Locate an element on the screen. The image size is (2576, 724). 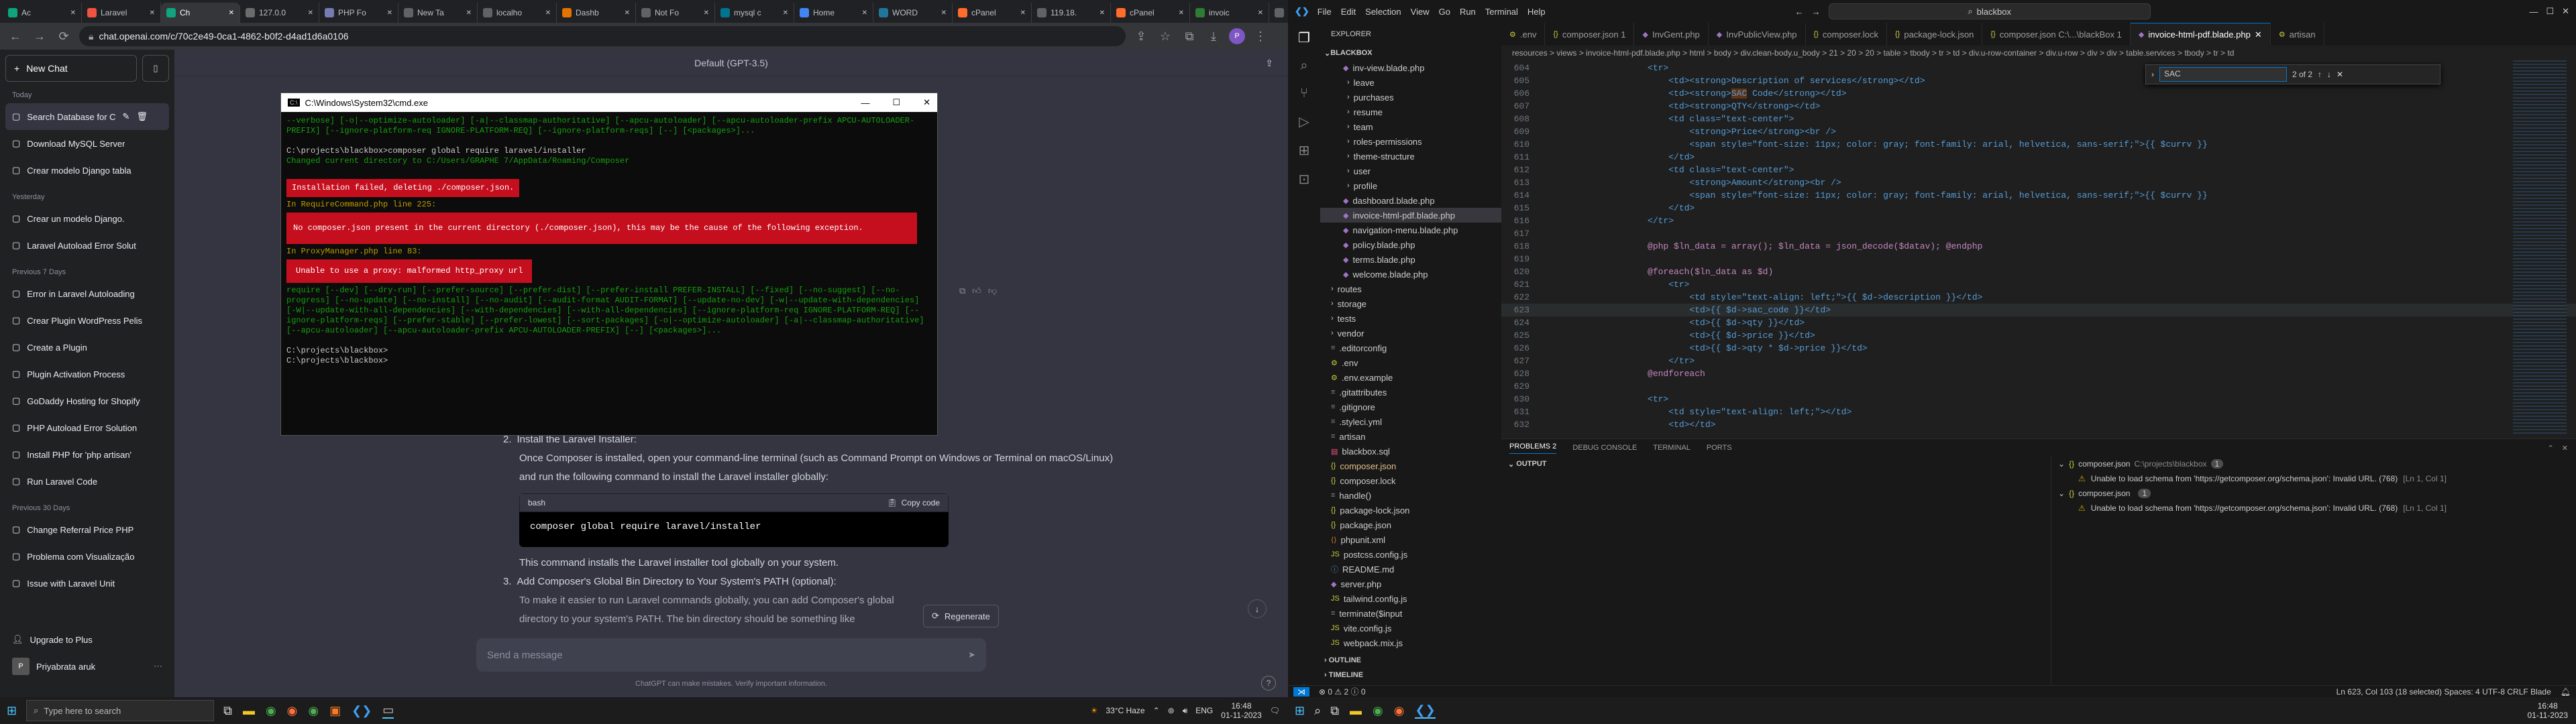
code-line: 613 <strong>Amount</strong><br /> is located at coordinates (2038, 182).